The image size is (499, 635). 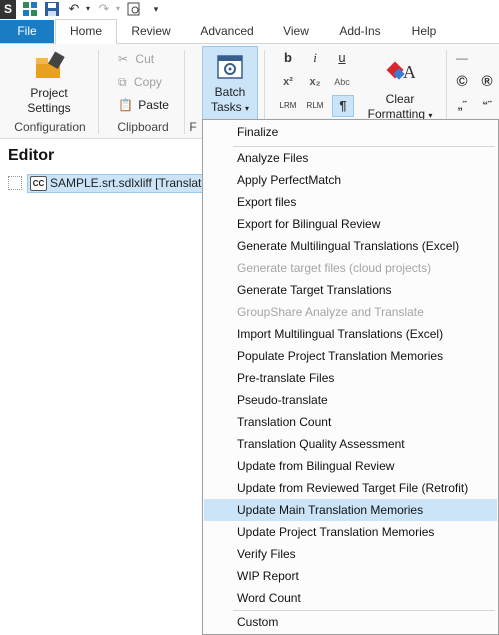 I want to click on menu-item-import-multilingual-translations-excel: Import Multilingual Translations (Excel), so click(x=350, y=334).